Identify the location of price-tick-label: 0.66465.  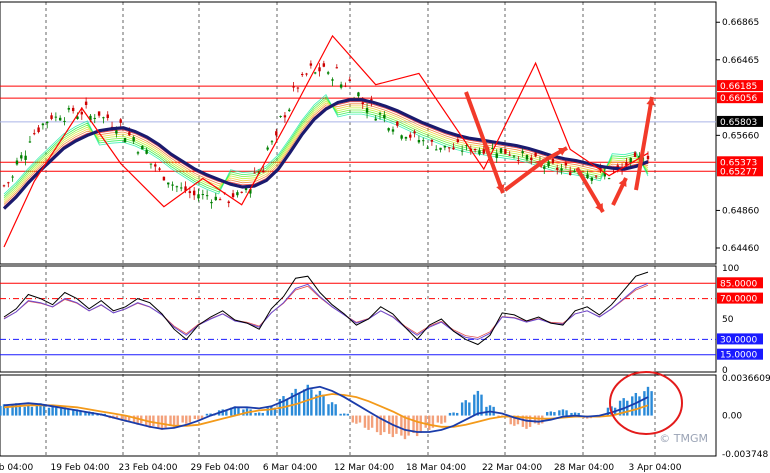
(740, 61).